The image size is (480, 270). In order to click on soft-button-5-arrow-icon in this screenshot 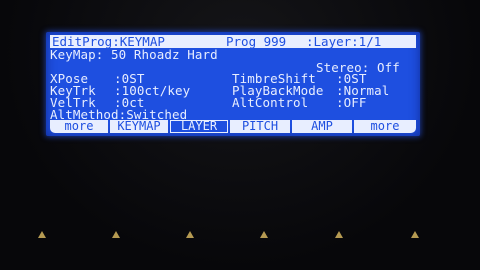, I will do `click(339, 234)`.